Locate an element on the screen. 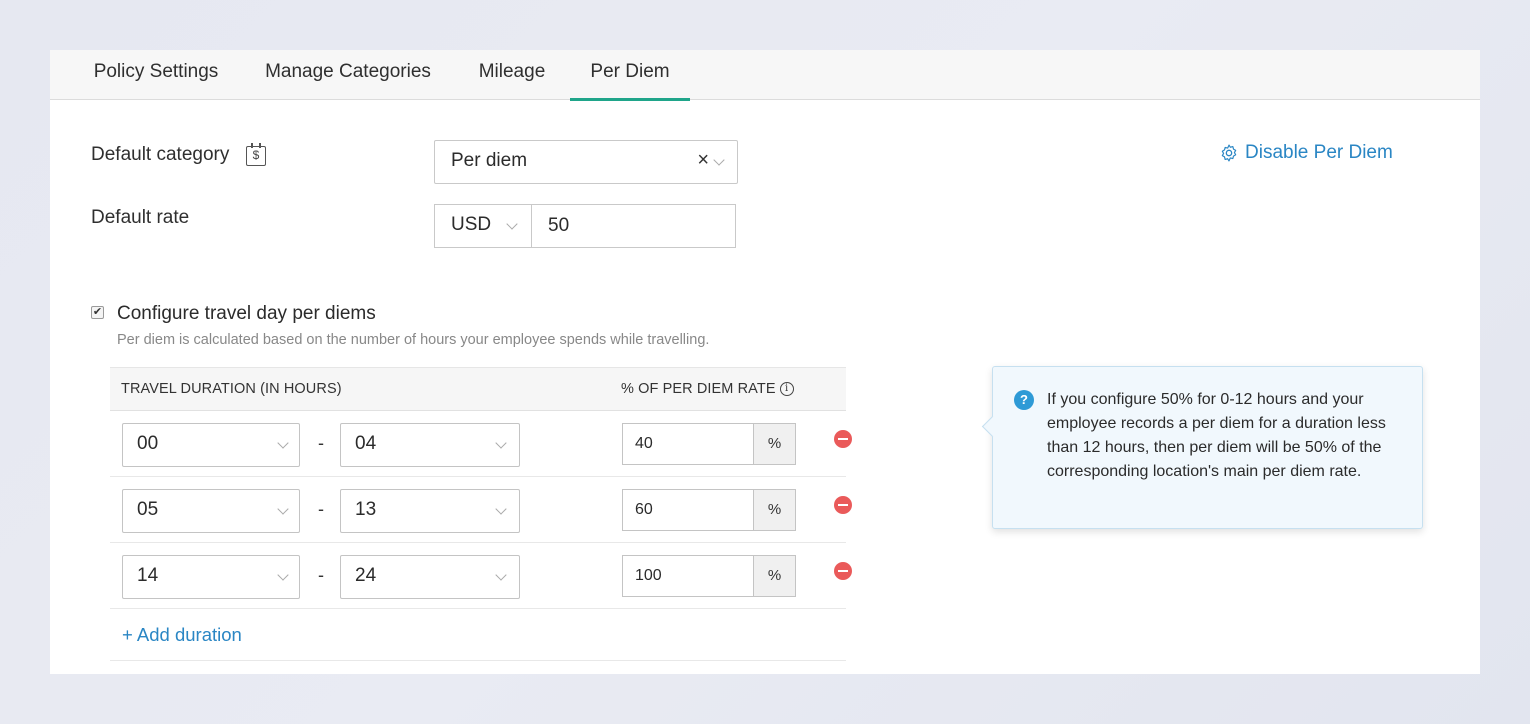 The width and height of the screenshot is (1530, 724). info-icon: i is located at coordinates (786, 389).